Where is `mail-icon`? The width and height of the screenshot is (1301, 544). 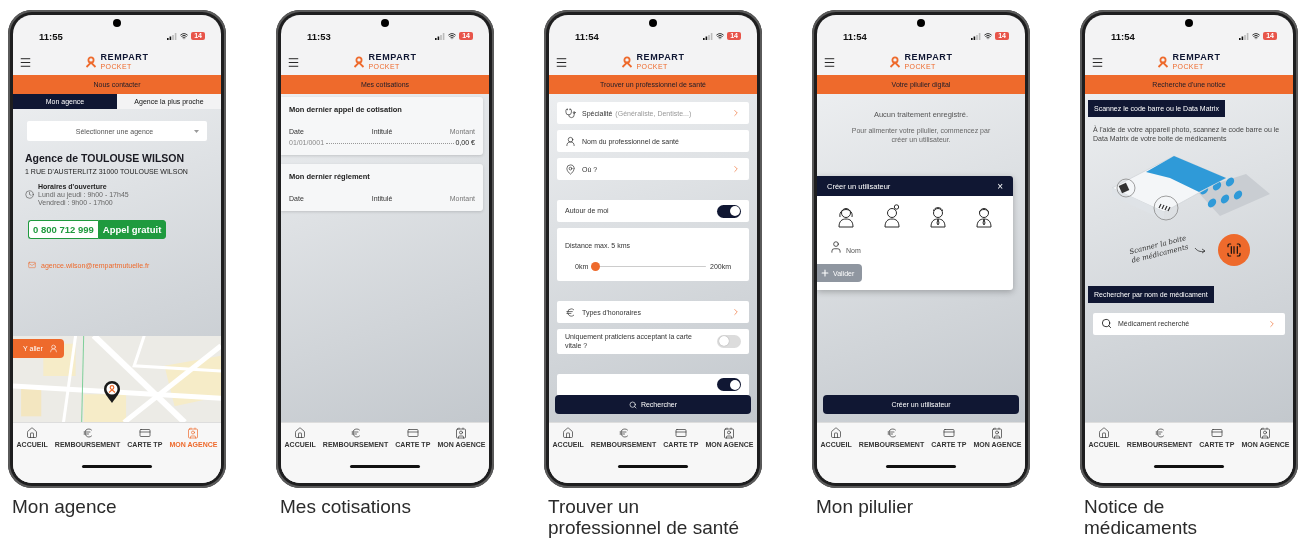 mail-icon is located at coordinates (32, 265).